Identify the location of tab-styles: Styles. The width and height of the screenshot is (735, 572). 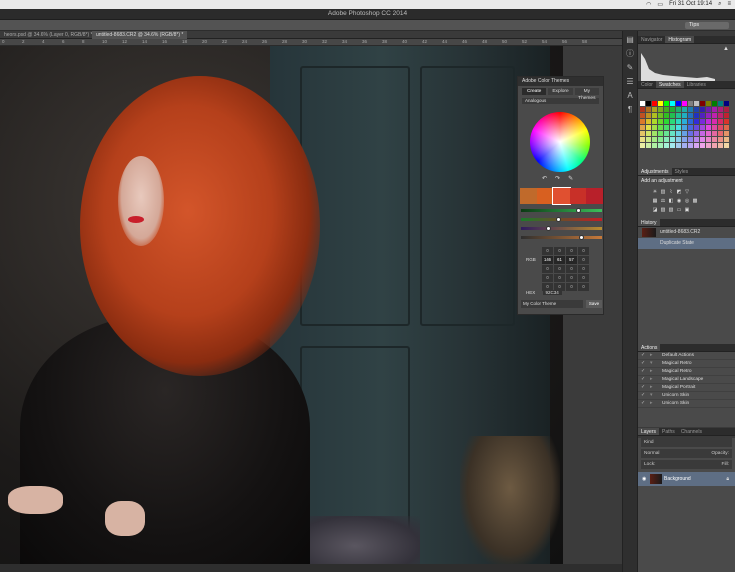
(682, 171).